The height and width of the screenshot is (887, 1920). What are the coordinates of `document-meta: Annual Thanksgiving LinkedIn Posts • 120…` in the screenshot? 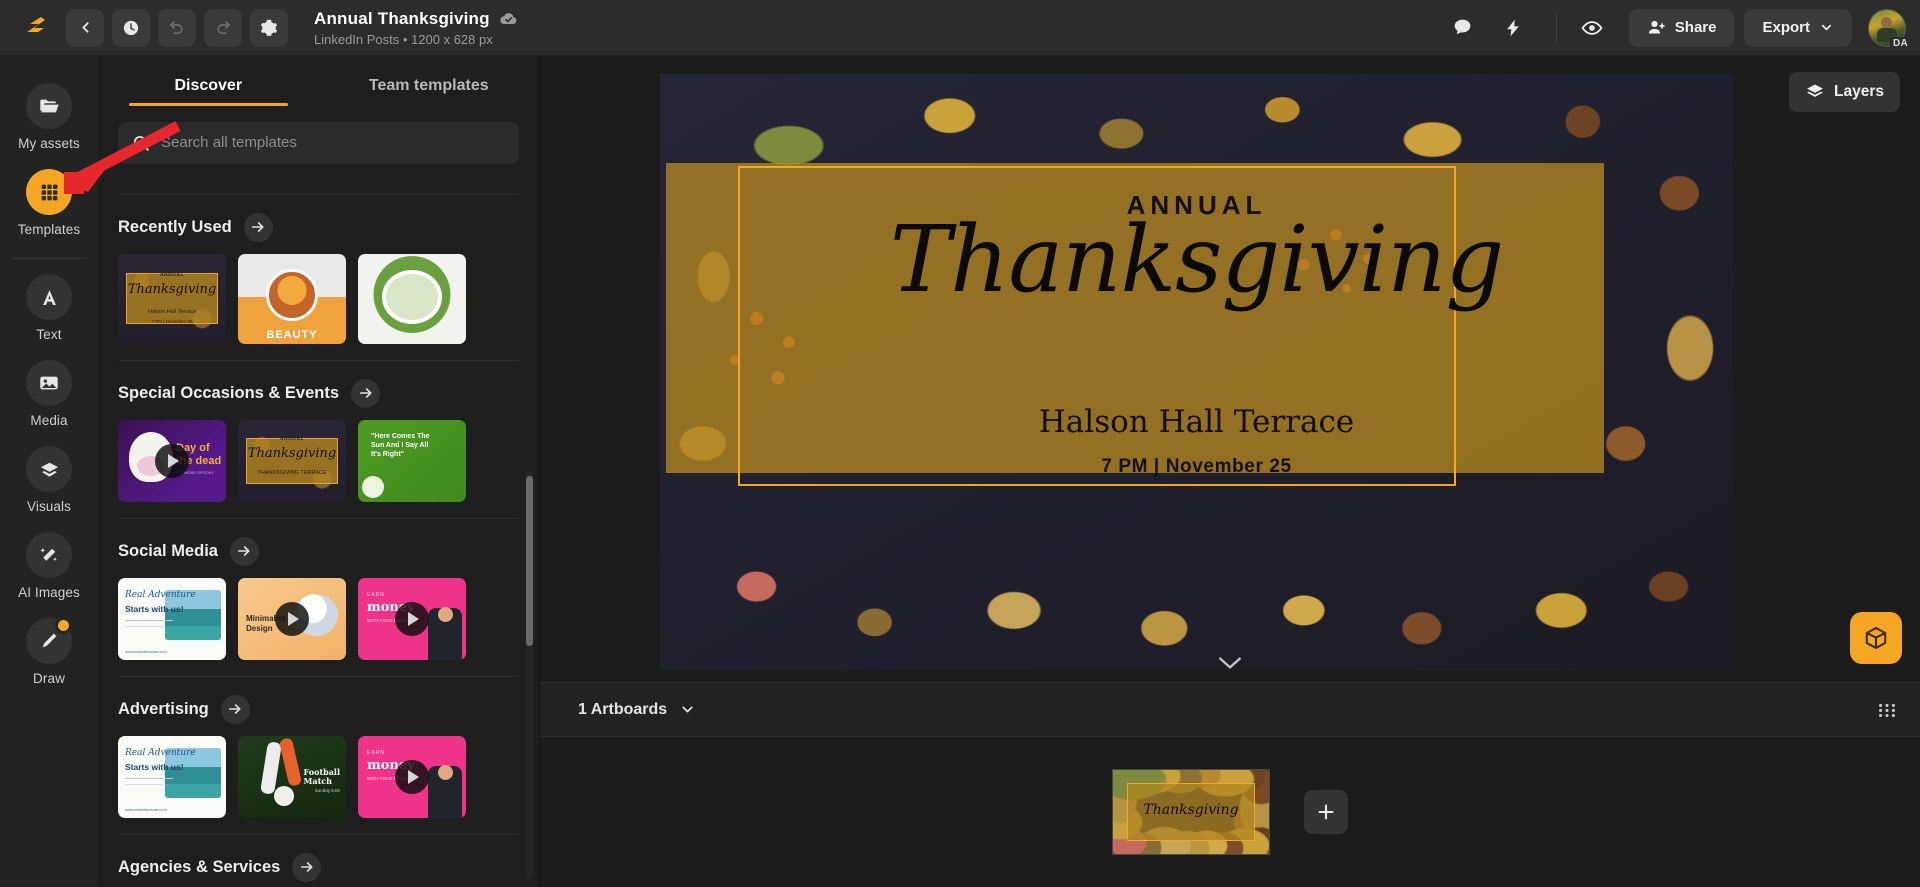 It's located at (416, 28).